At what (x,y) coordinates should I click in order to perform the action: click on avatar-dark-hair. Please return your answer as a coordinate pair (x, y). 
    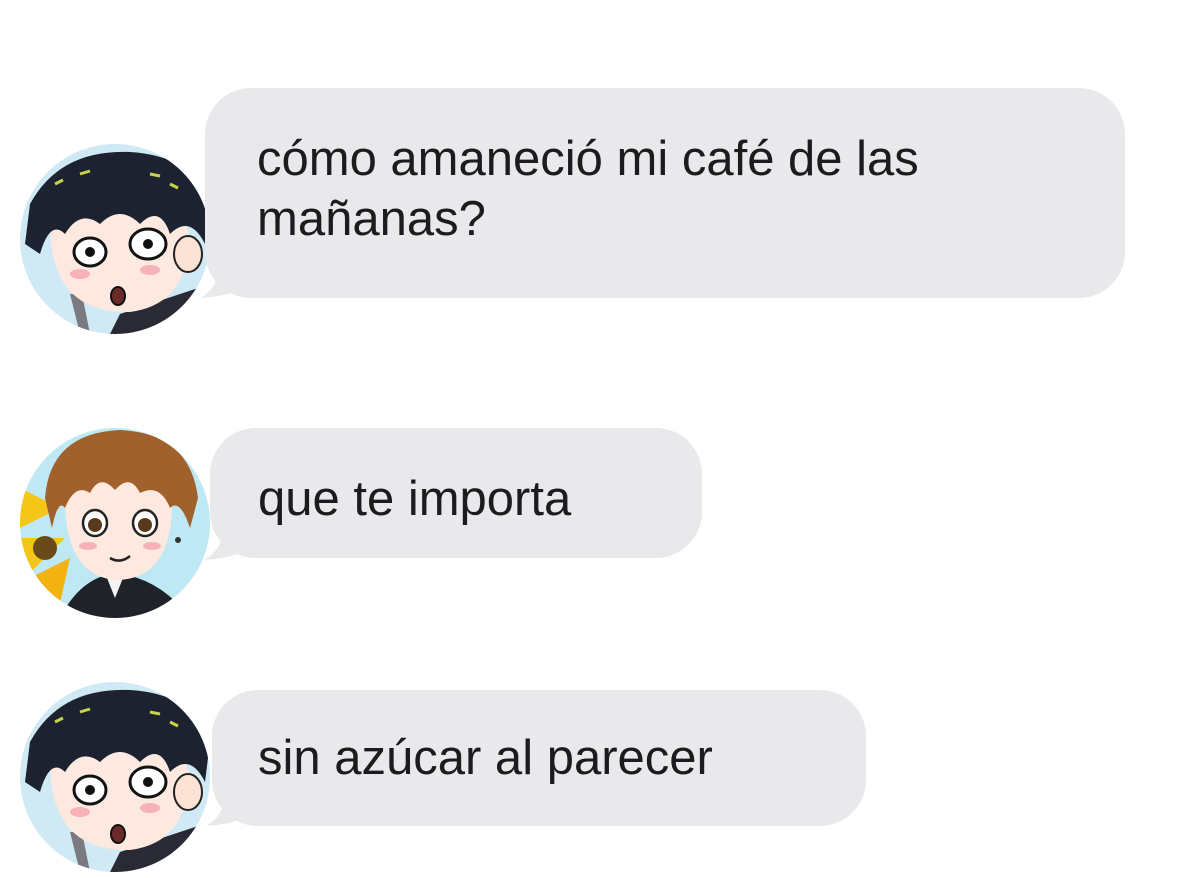
    Looking at the image, I should click on (115, 777).